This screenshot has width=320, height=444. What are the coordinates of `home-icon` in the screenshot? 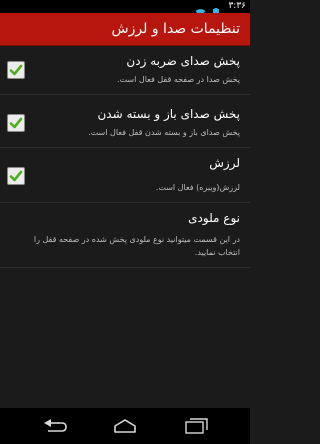 It's located at (125, 426).